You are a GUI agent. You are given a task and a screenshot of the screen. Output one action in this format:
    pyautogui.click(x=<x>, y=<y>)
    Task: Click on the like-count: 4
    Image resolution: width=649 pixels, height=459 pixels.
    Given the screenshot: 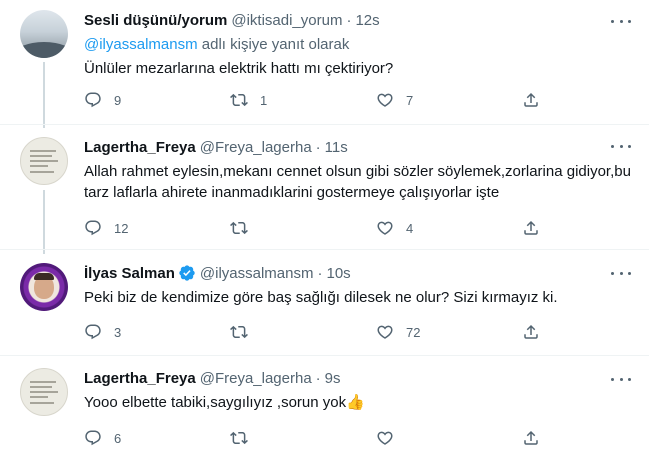 What is the action you would take?
    pyautogui.click(x=410, y=228)
    